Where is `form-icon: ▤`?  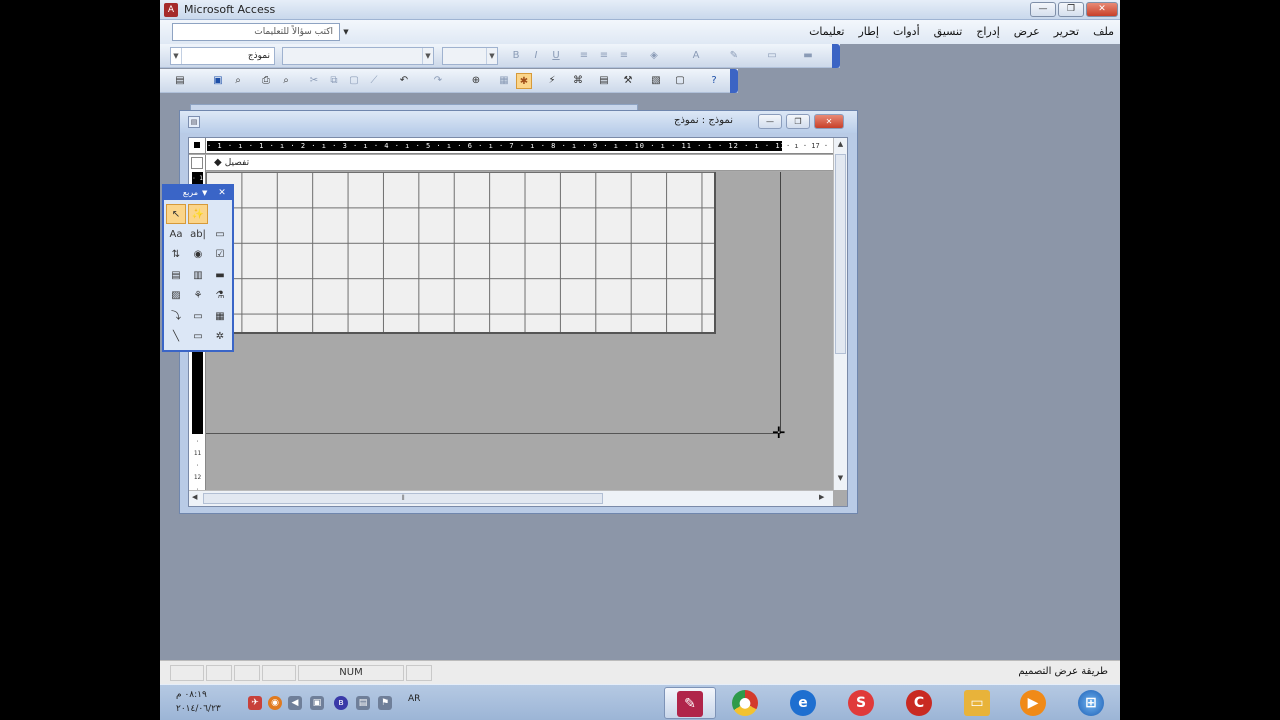 form-icon: ▤ is located at coordinates (194, 122).